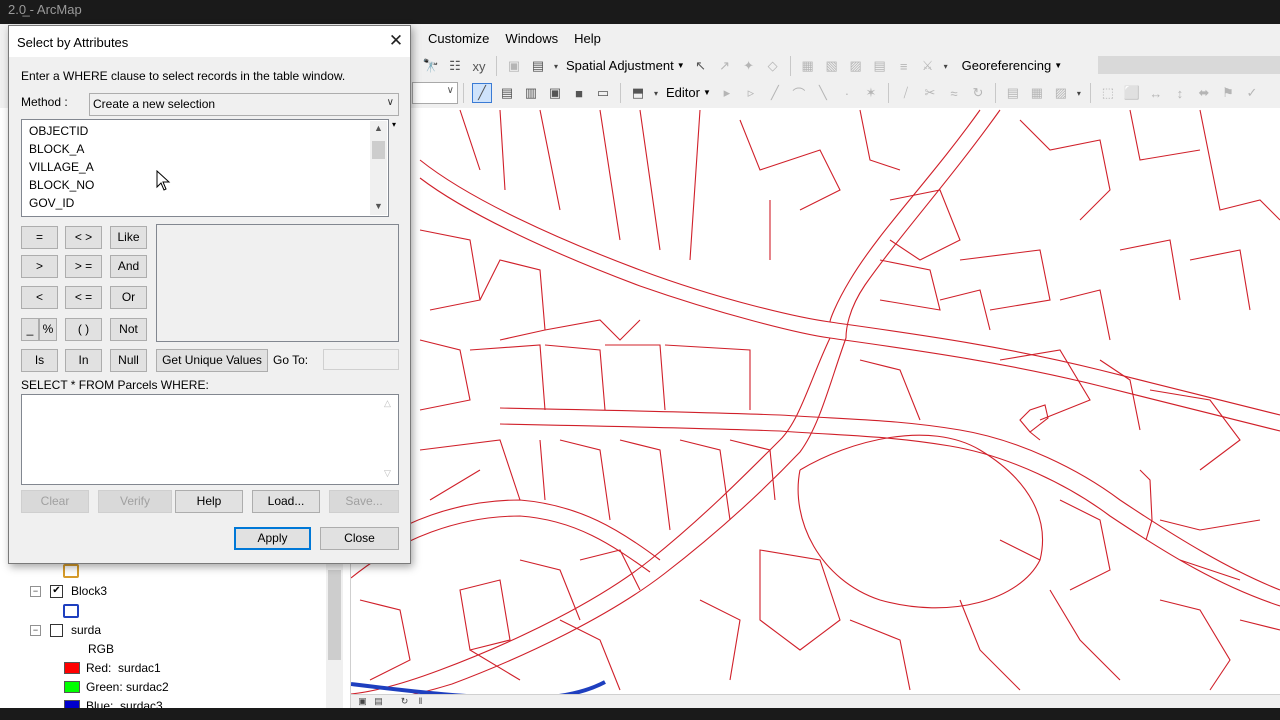 The image size is (1280, 720). What do you see at coordinates (128, 329) in the screenshot?
I see `not-button: Not` at bounding box center [128, 329].